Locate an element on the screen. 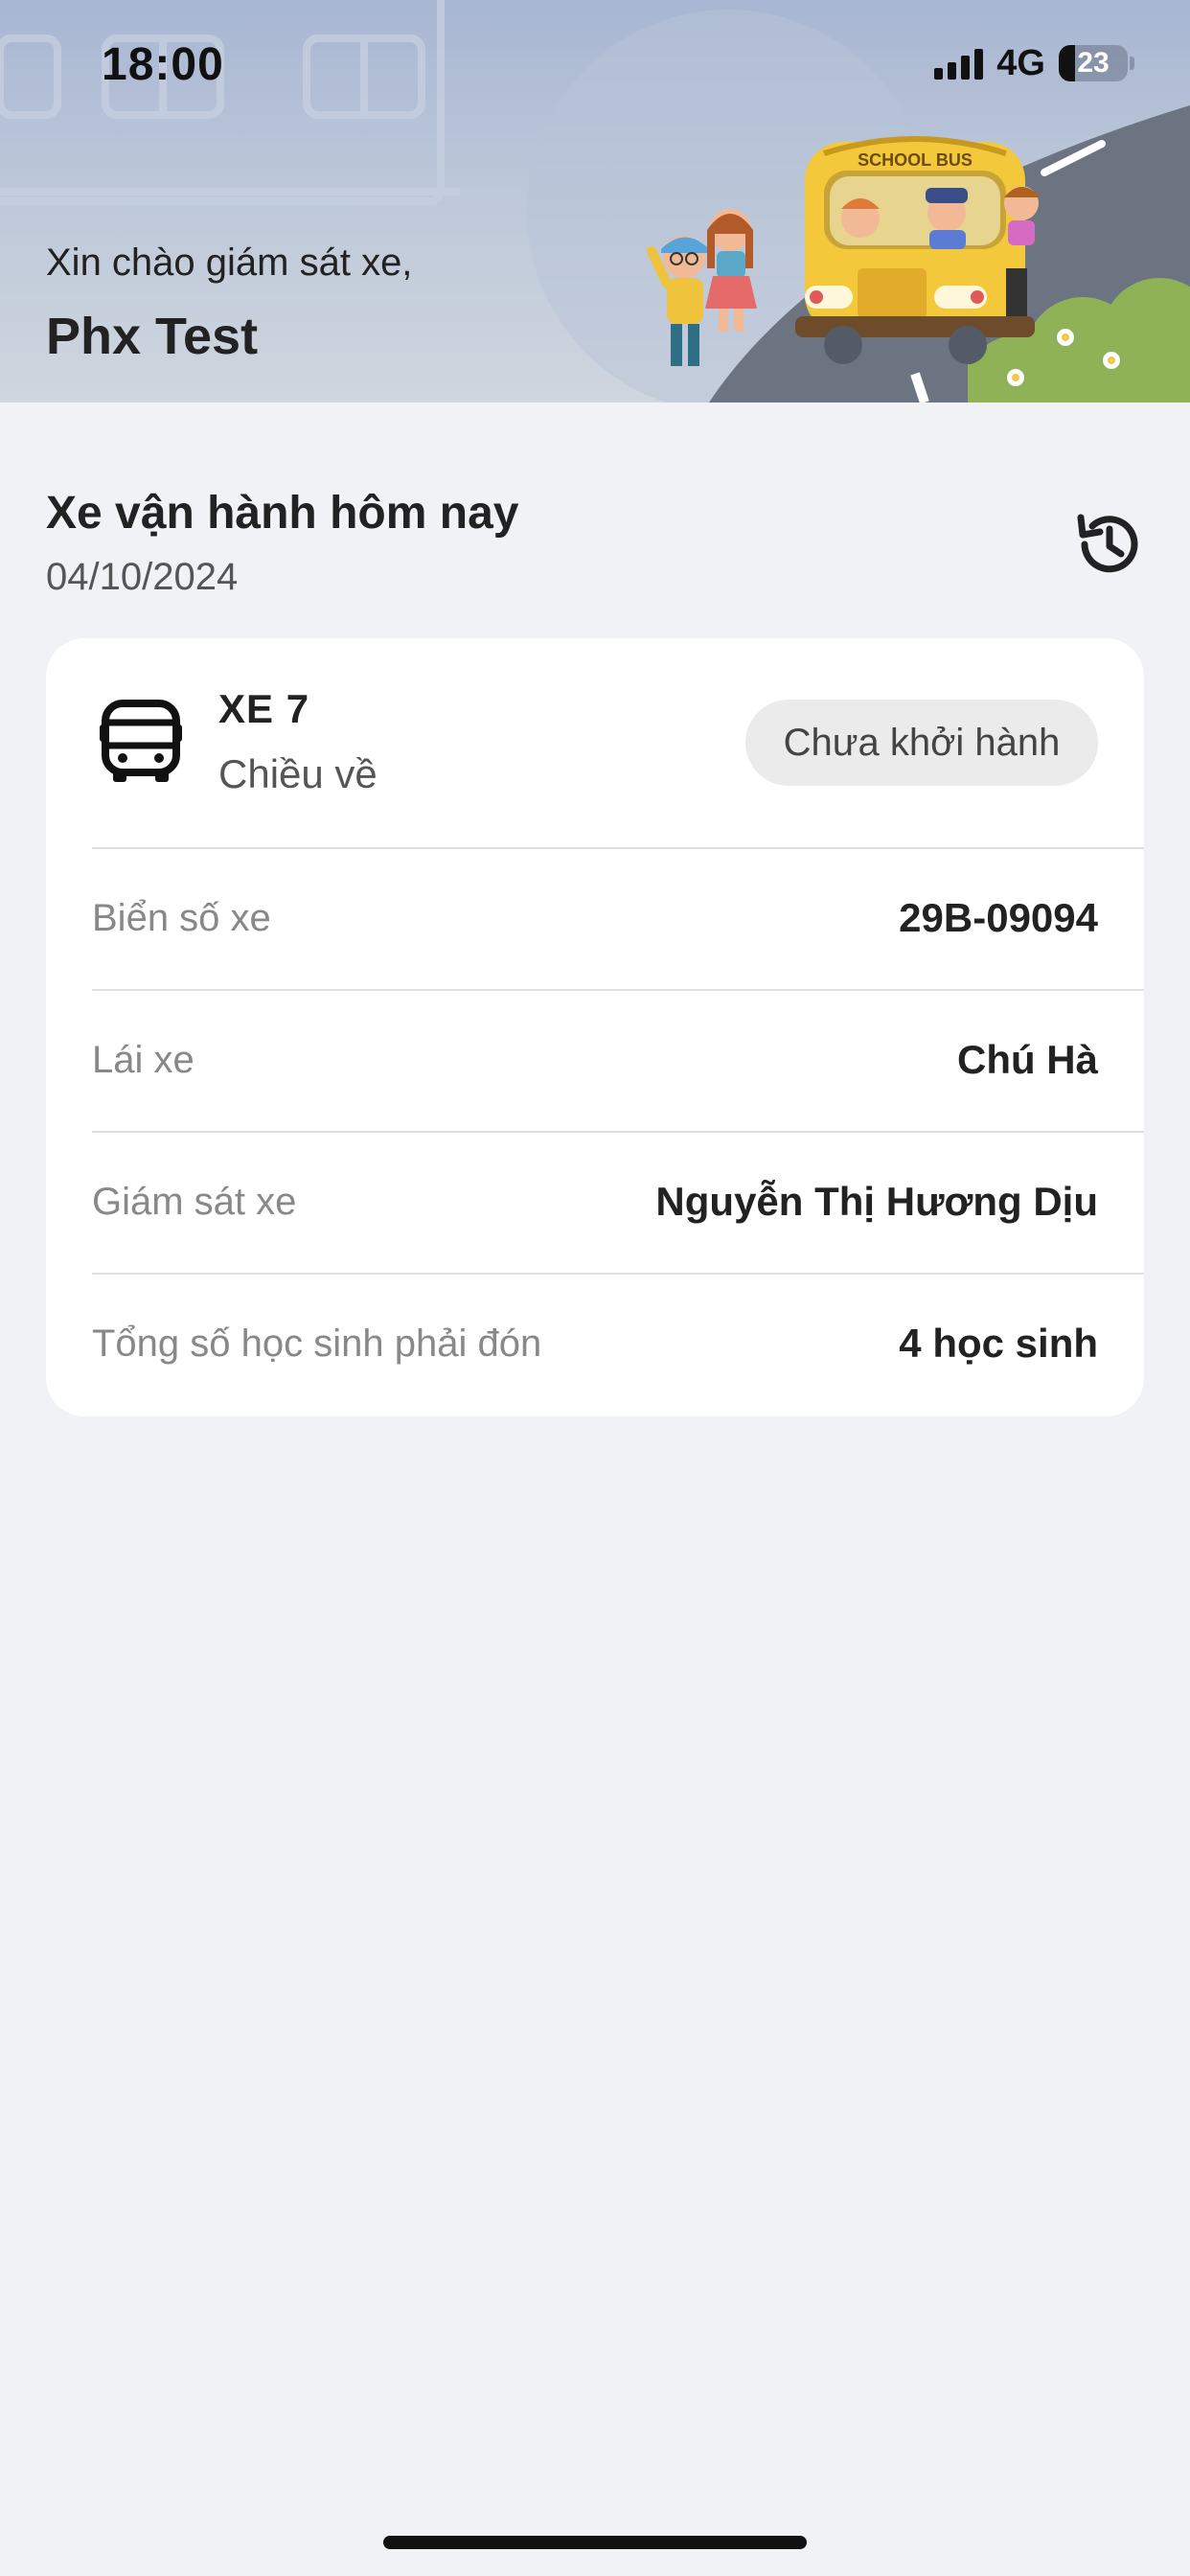 The width and height of the screenshot is (1190, 2576). supervisor-value: Nguyễn Thị Hương Dịu is located at coordinates (876, 1201).